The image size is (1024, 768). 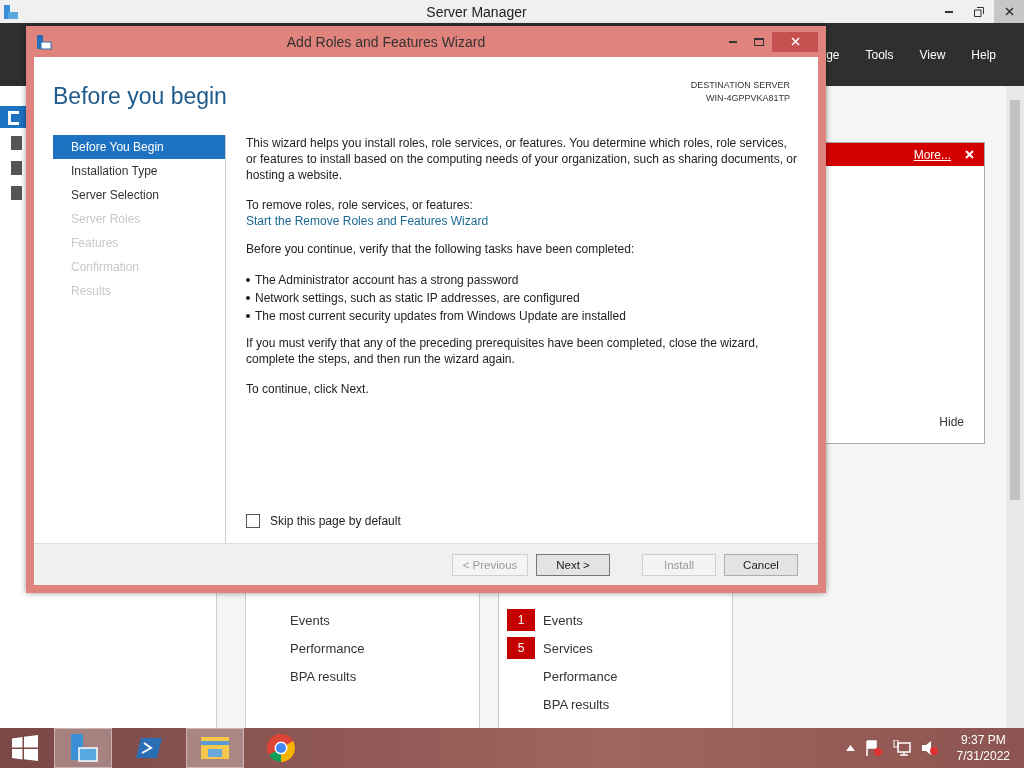 I want to click on restore-icon, so click(x=979, y=11).